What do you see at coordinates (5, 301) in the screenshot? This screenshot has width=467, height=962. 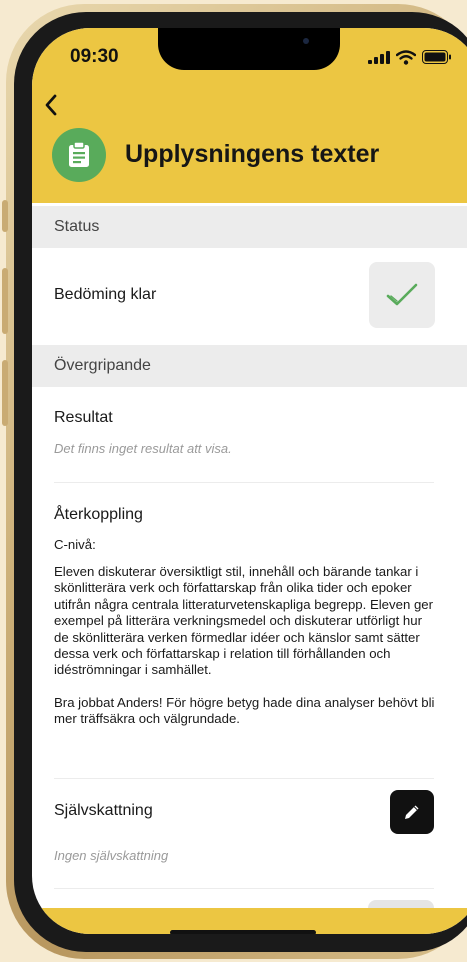 I see `volume-up-button` at bounding box center [5, 301].